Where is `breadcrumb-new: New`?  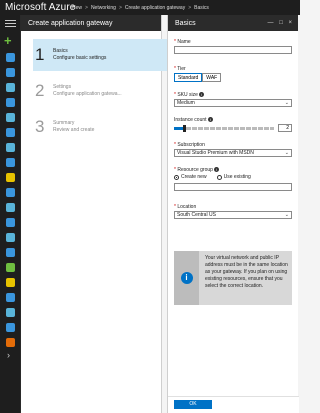 breadcrumb-new: New is located at coordinates (77, 8).